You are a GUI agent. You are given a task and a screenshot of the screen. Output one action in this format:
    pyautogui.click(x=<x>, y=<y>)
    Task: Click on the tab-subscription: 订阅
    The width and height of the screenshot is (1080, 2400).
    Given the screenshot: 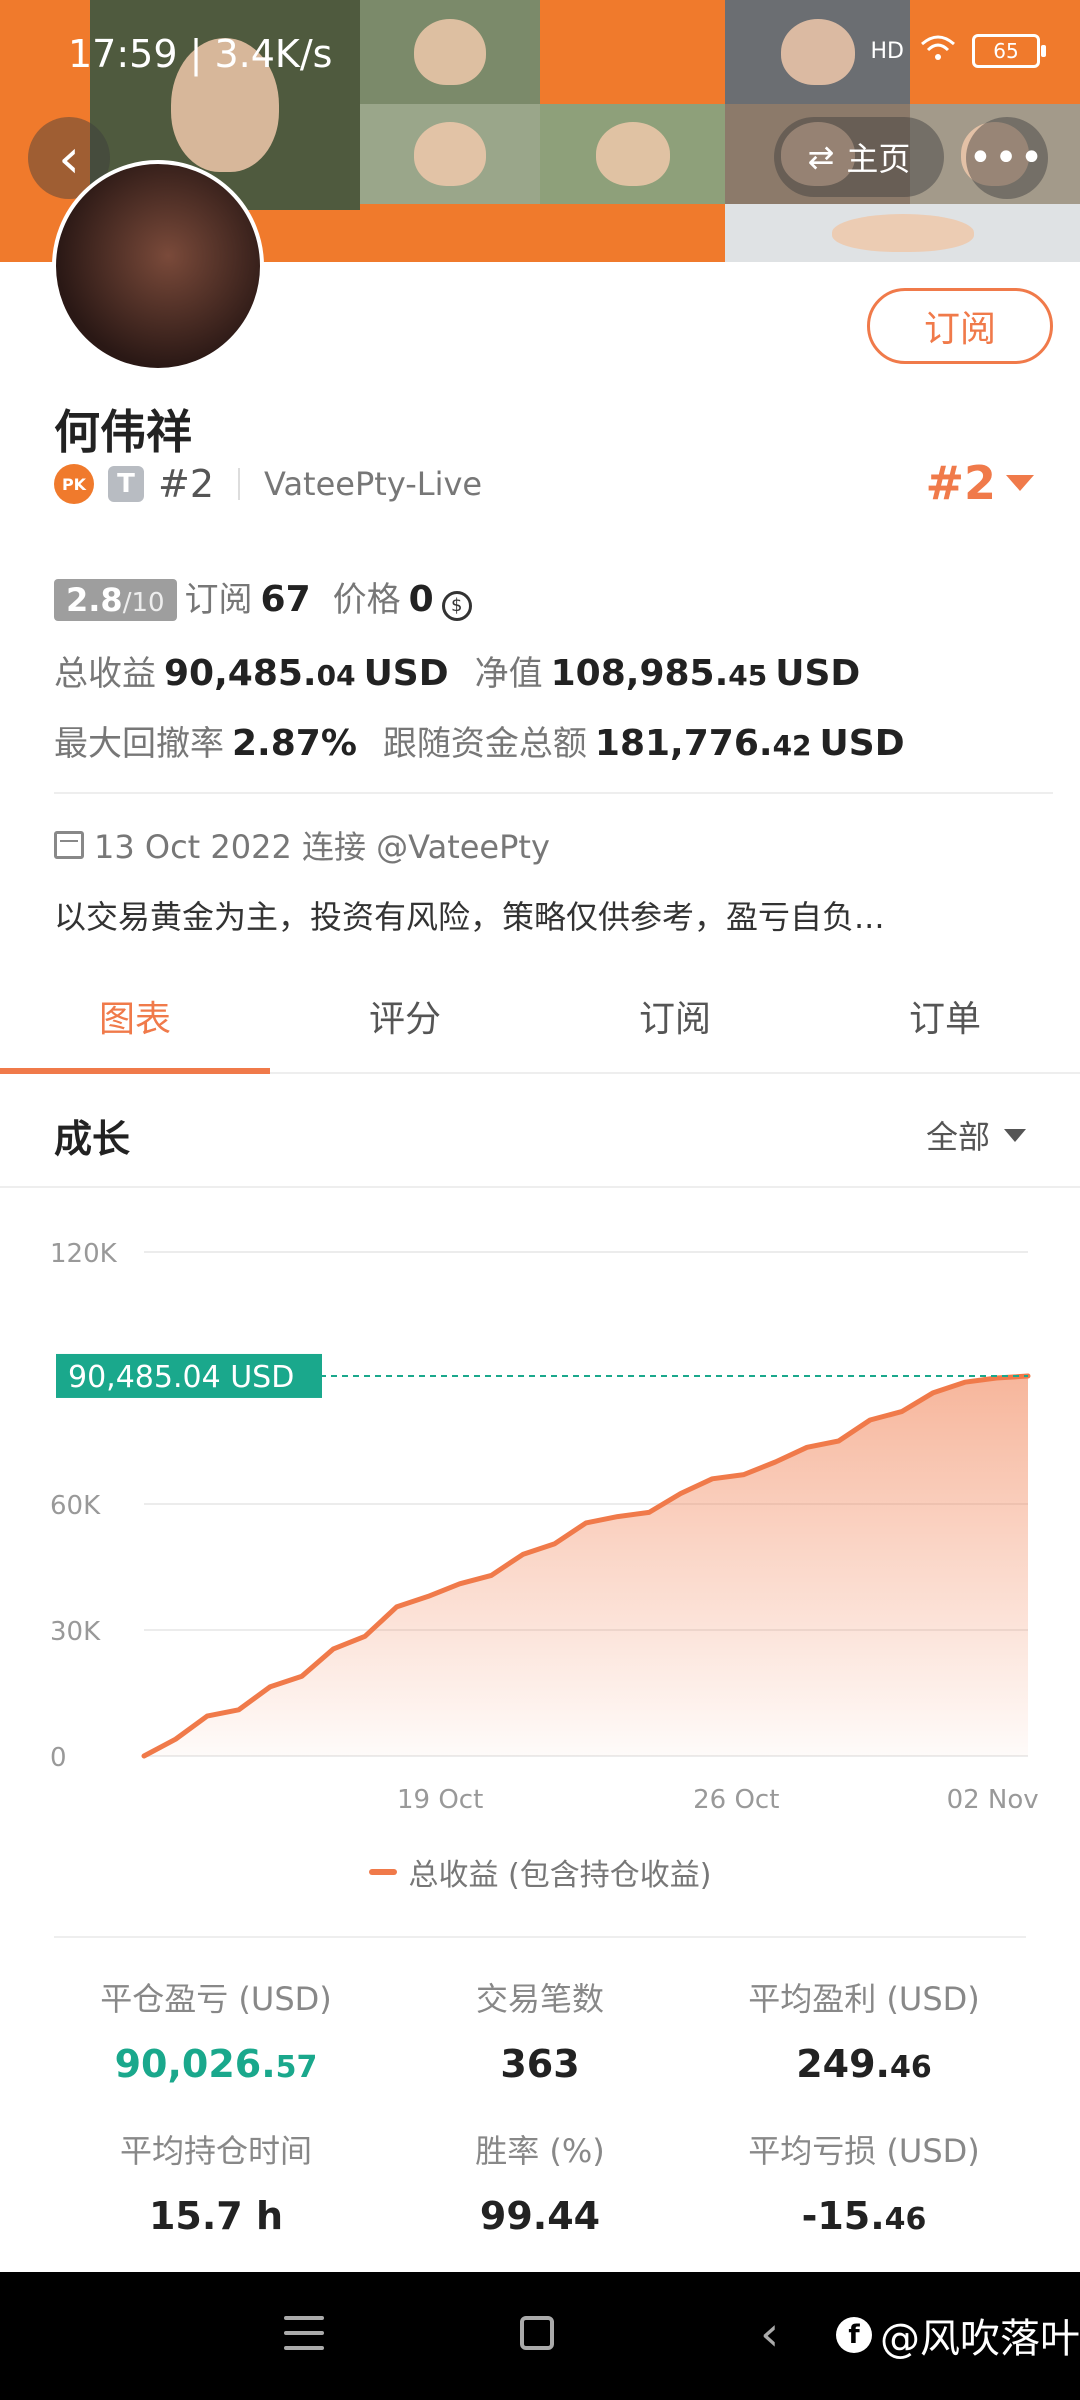 What is the action you would take?
    pyautogui.click(x=675, y=1016)
    